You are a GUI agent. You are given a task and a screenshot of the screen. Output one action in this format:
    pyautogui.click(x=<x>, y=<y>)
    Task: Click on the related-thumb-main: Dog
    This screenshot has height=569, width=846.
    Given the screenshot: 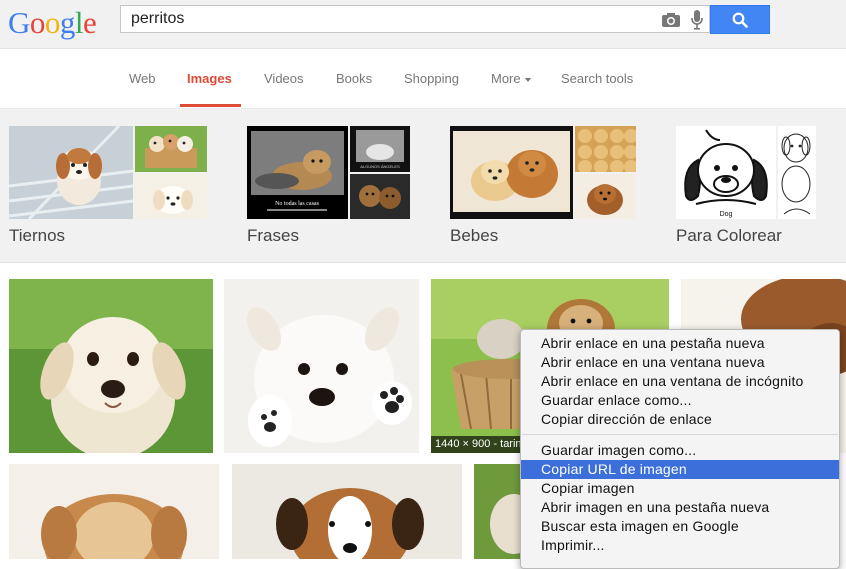 What is the action you would take?
    pyautogui.click(x=726, y=172)
    